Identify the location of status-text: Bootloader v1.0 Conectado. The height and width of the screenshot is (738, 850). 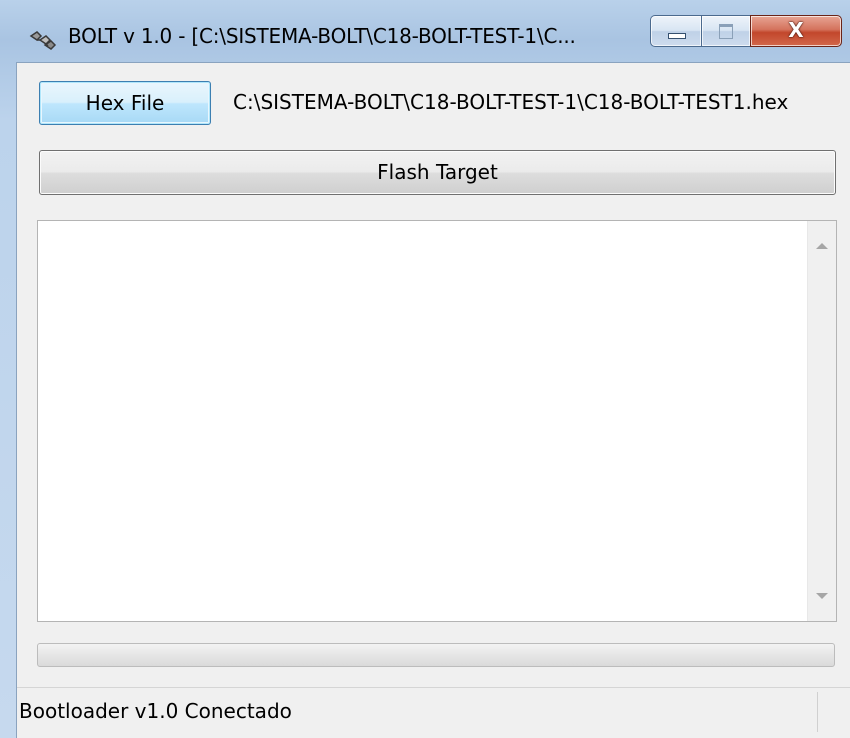
(155, 711).